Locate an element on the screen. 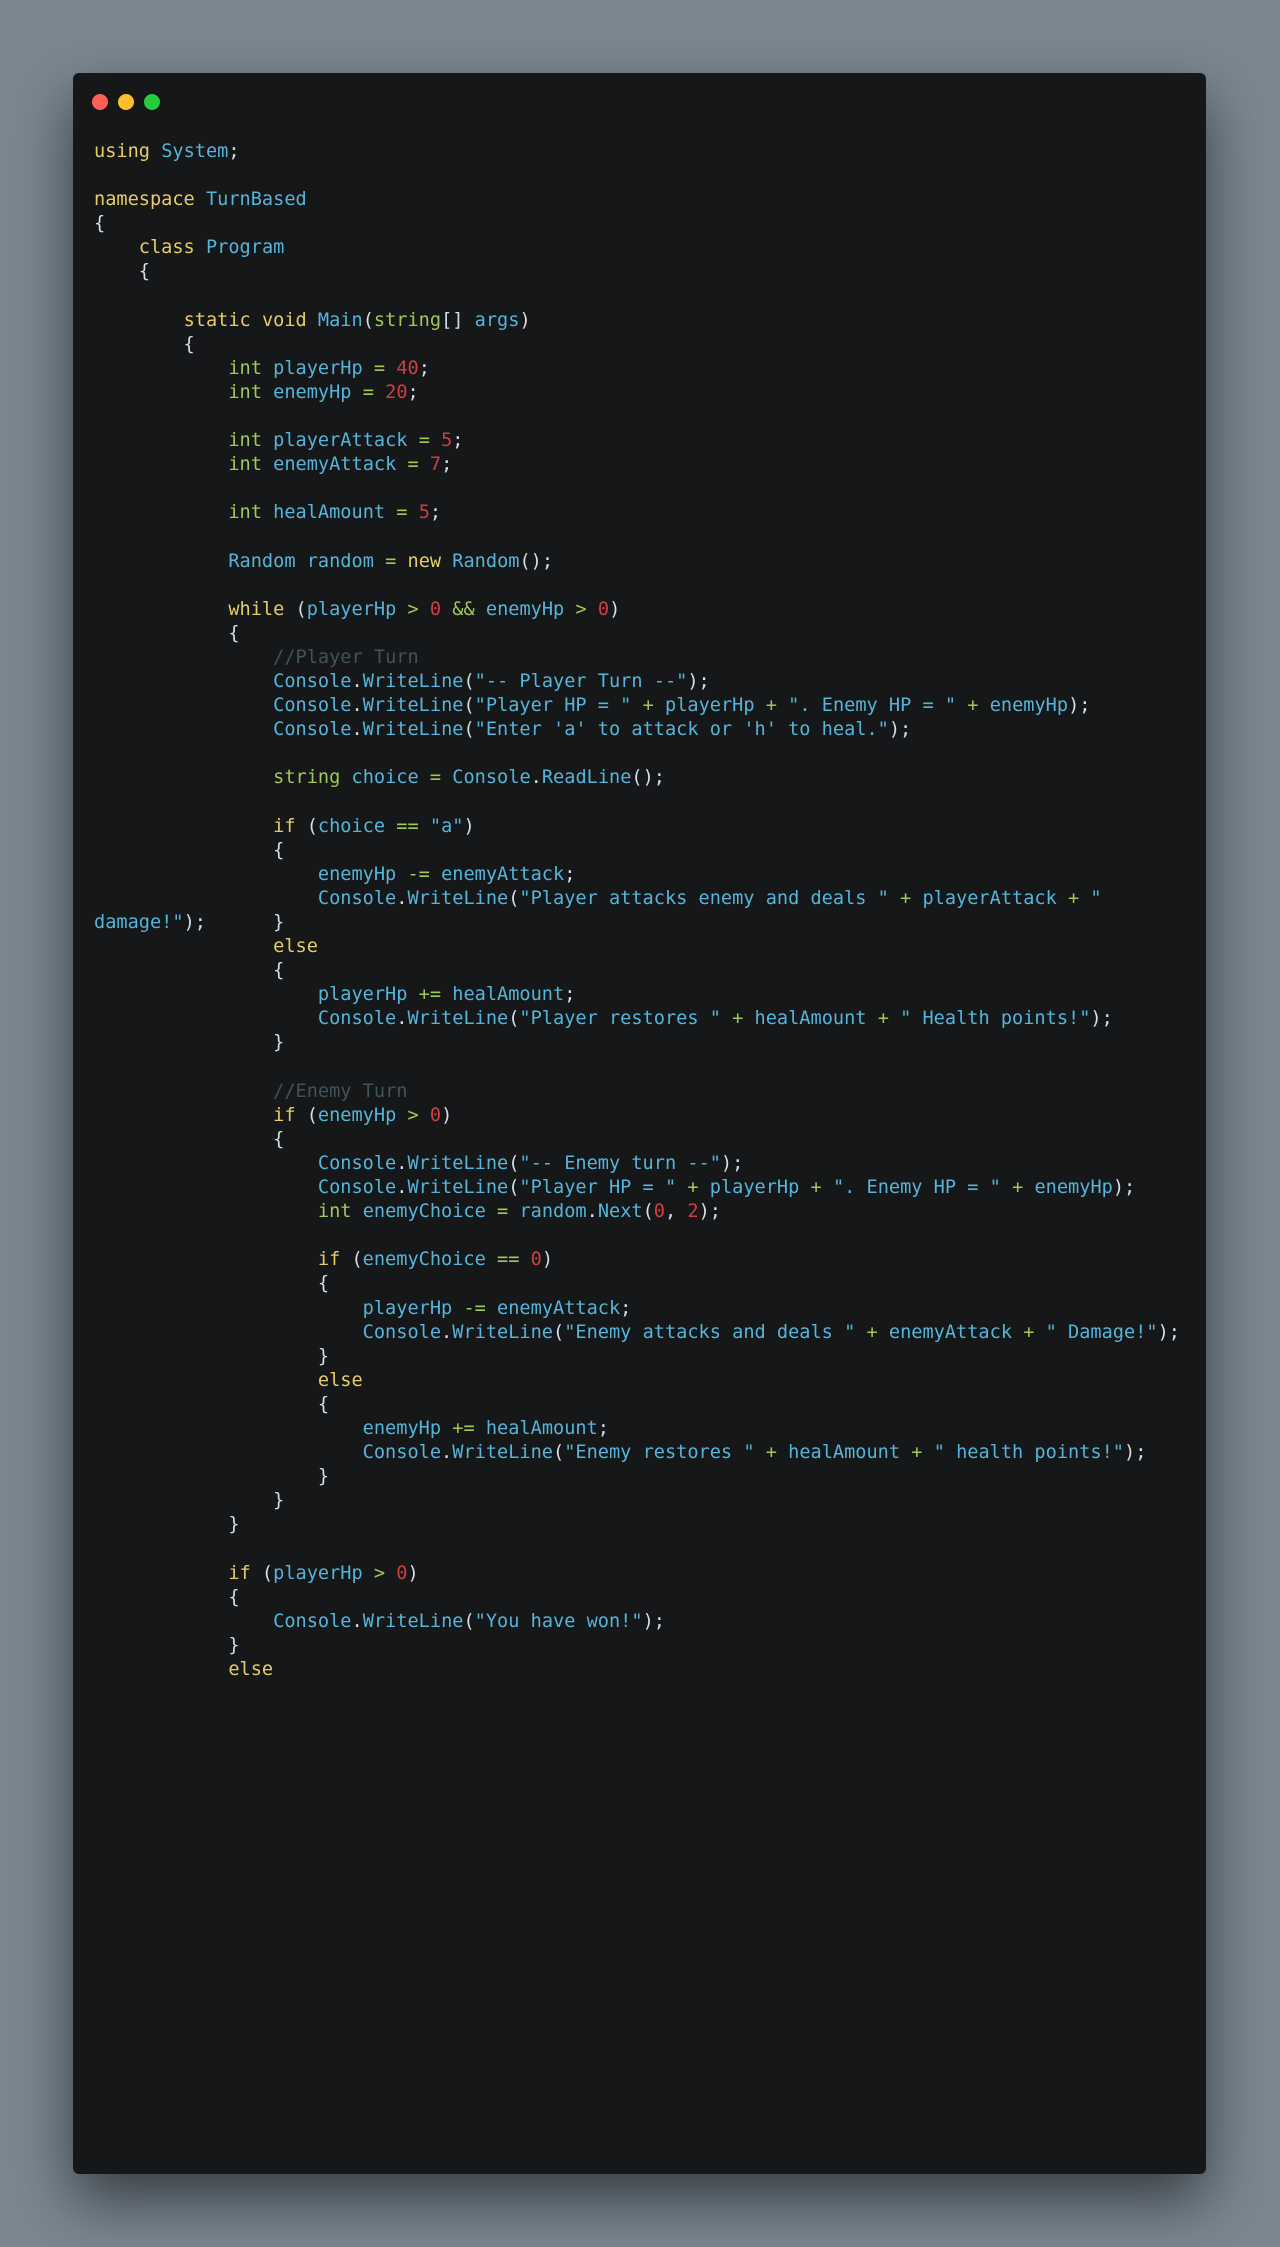 This screenshot has width=1280, height=2247. code-token: enemyHp is located at coordinates (357, 1115).